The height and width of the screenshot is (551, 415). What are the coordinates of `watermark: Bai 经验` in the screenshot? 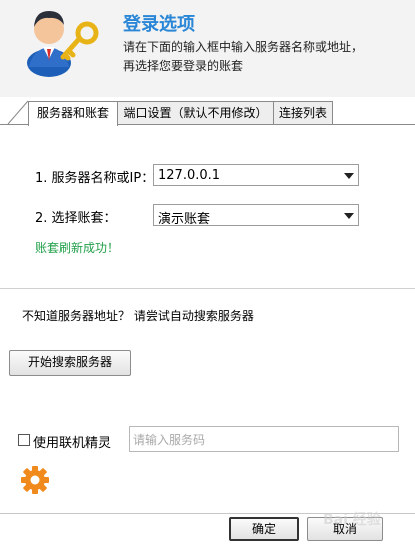 It's located at (352, 520).